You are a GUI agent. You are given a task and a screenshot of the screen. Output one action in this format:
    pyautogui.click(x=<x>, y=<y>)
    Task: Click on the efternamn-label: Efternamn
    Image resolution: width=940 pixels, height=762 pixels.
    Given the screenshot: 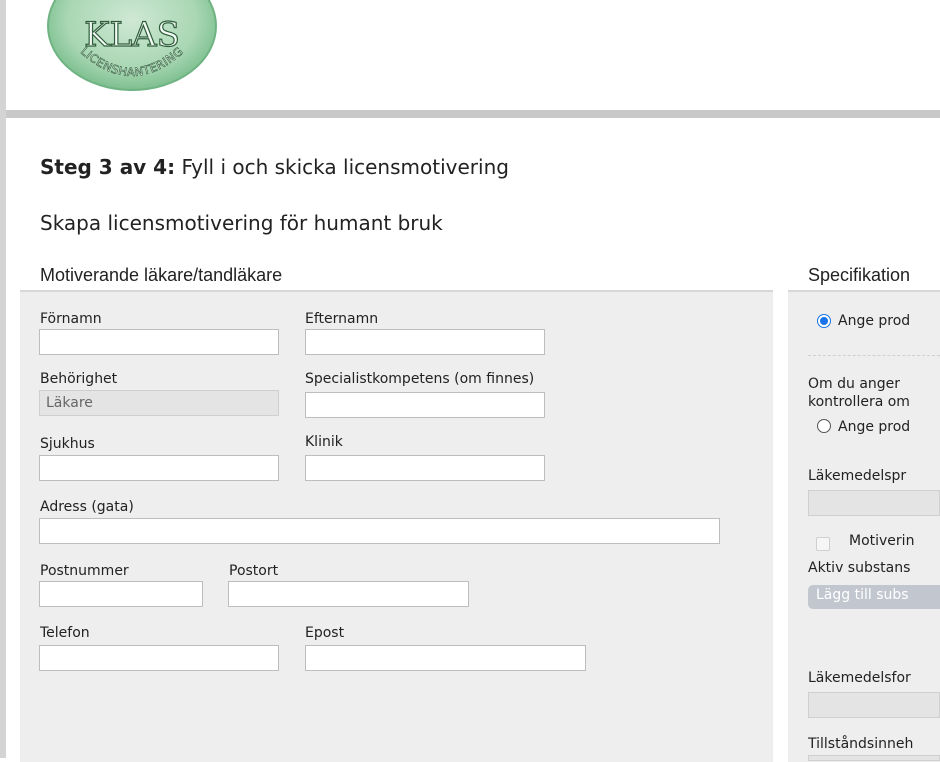 What is the action you would take?
    pyautogui.click(x=342, y=319)
    